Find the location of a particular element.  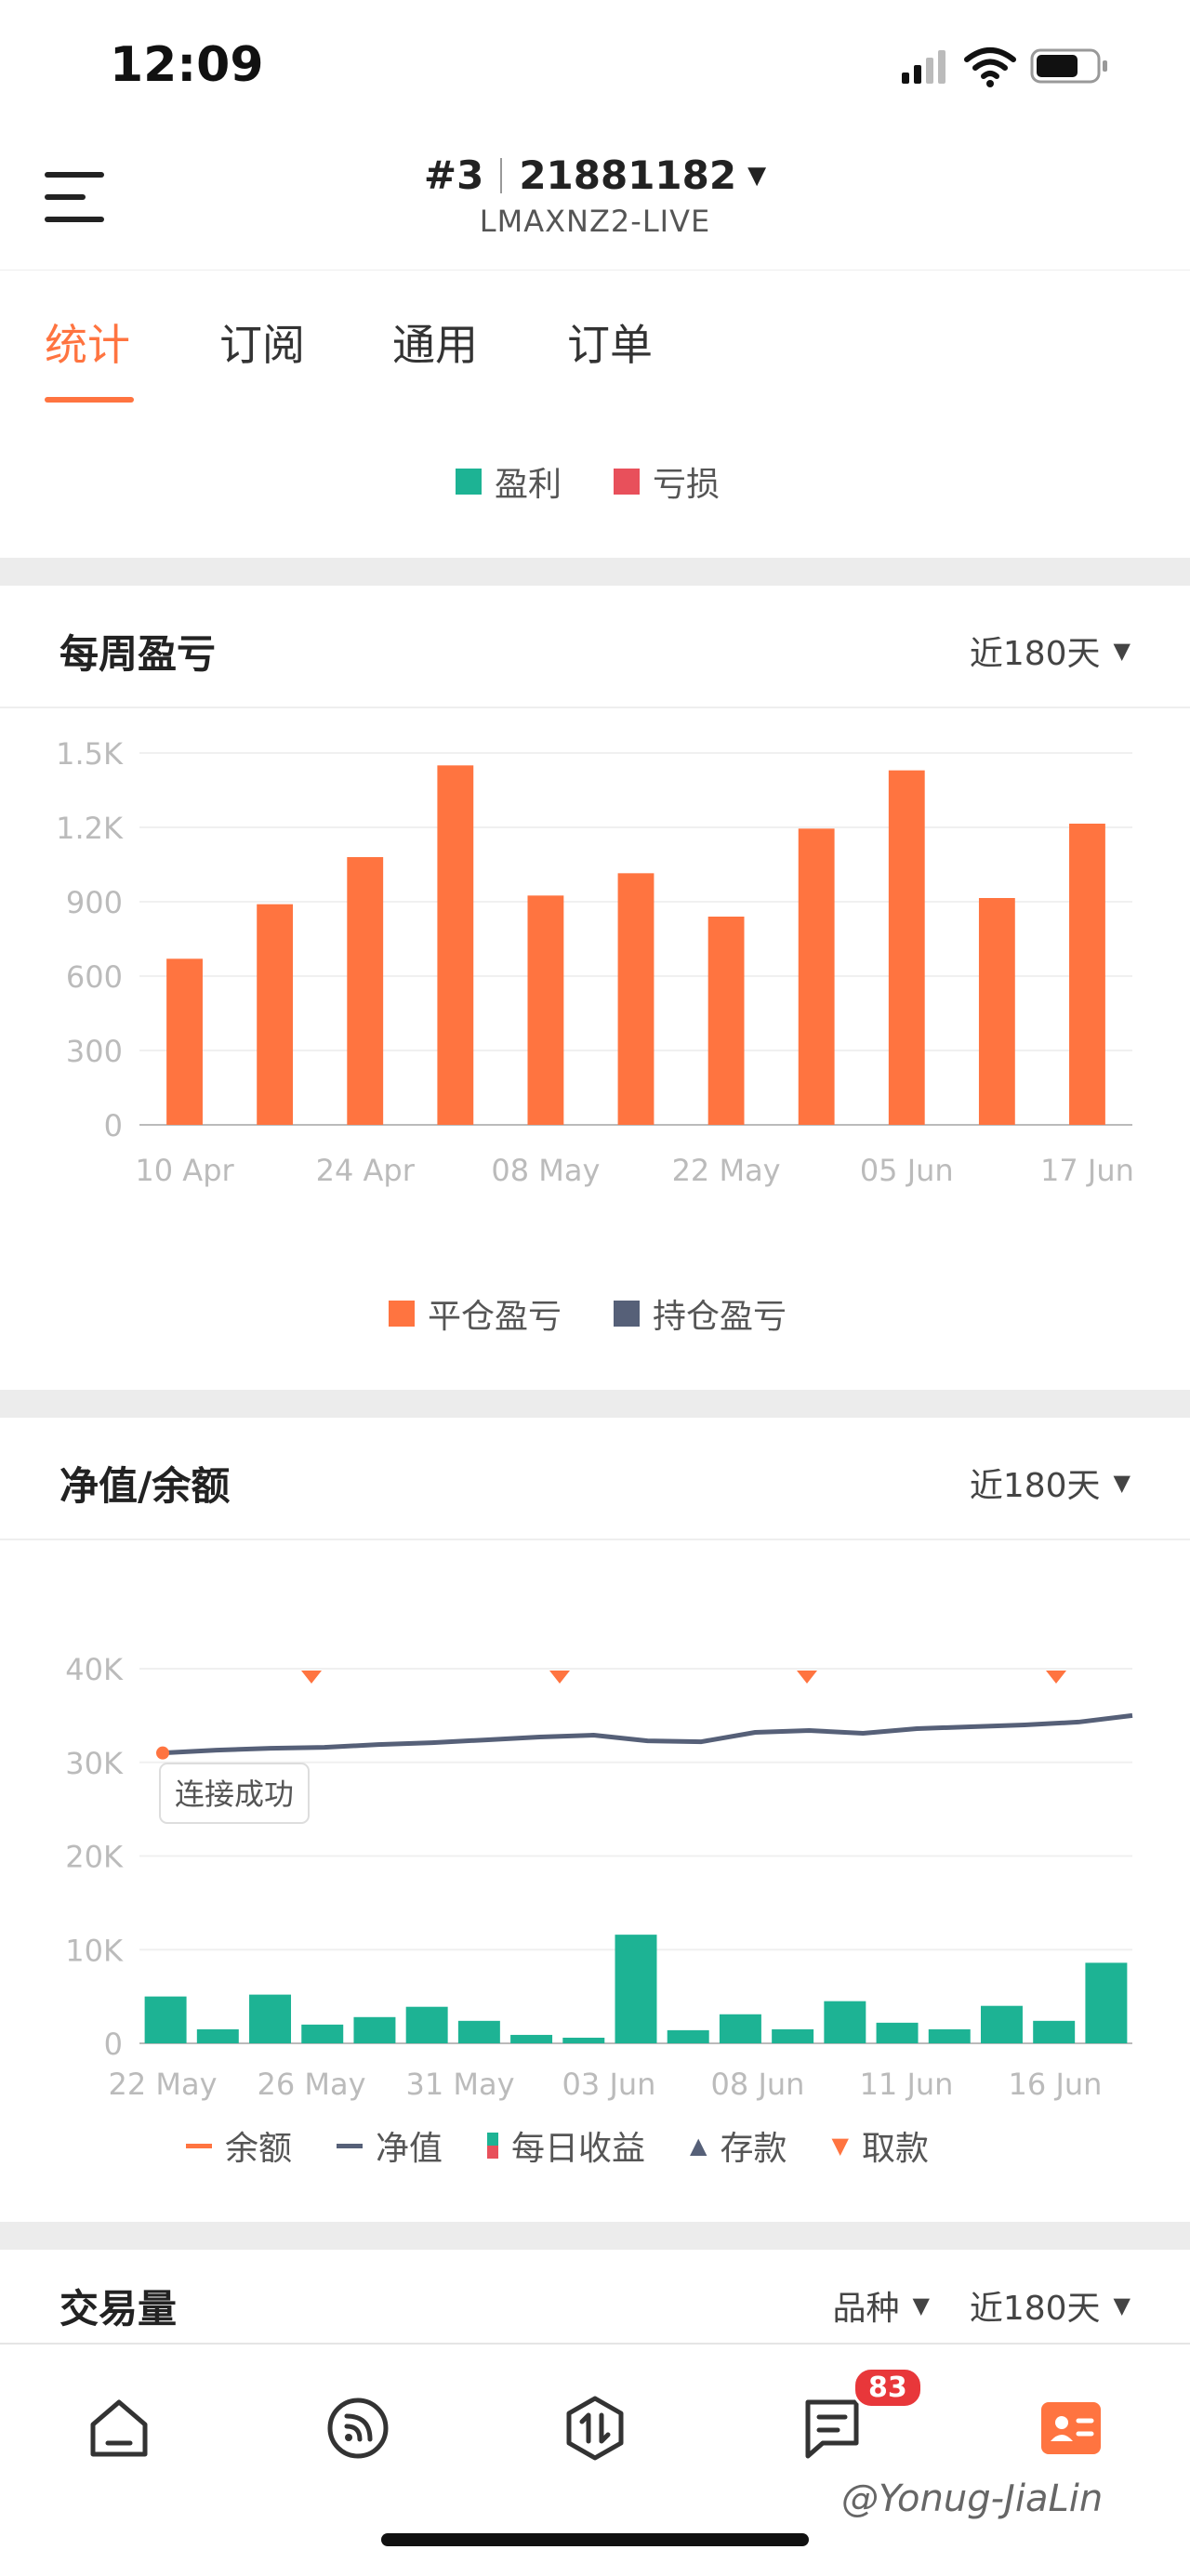

legend-daily-return: 每日收益 is located at coordinates (566, 2145).